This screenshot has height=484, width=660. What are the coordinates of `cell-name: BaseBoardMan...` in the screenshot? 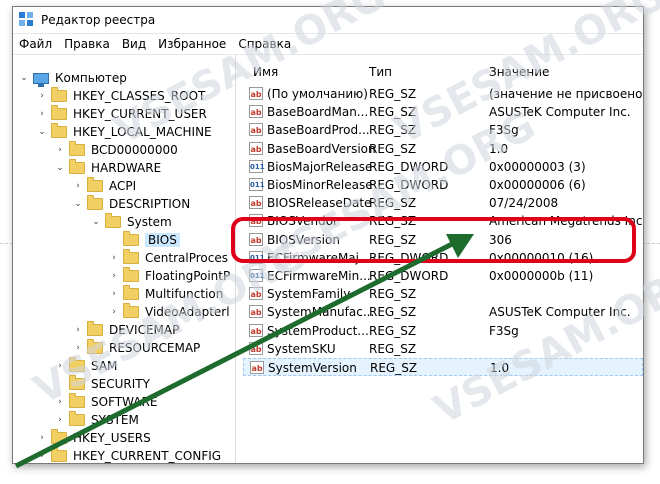 It's located at (318, 112).